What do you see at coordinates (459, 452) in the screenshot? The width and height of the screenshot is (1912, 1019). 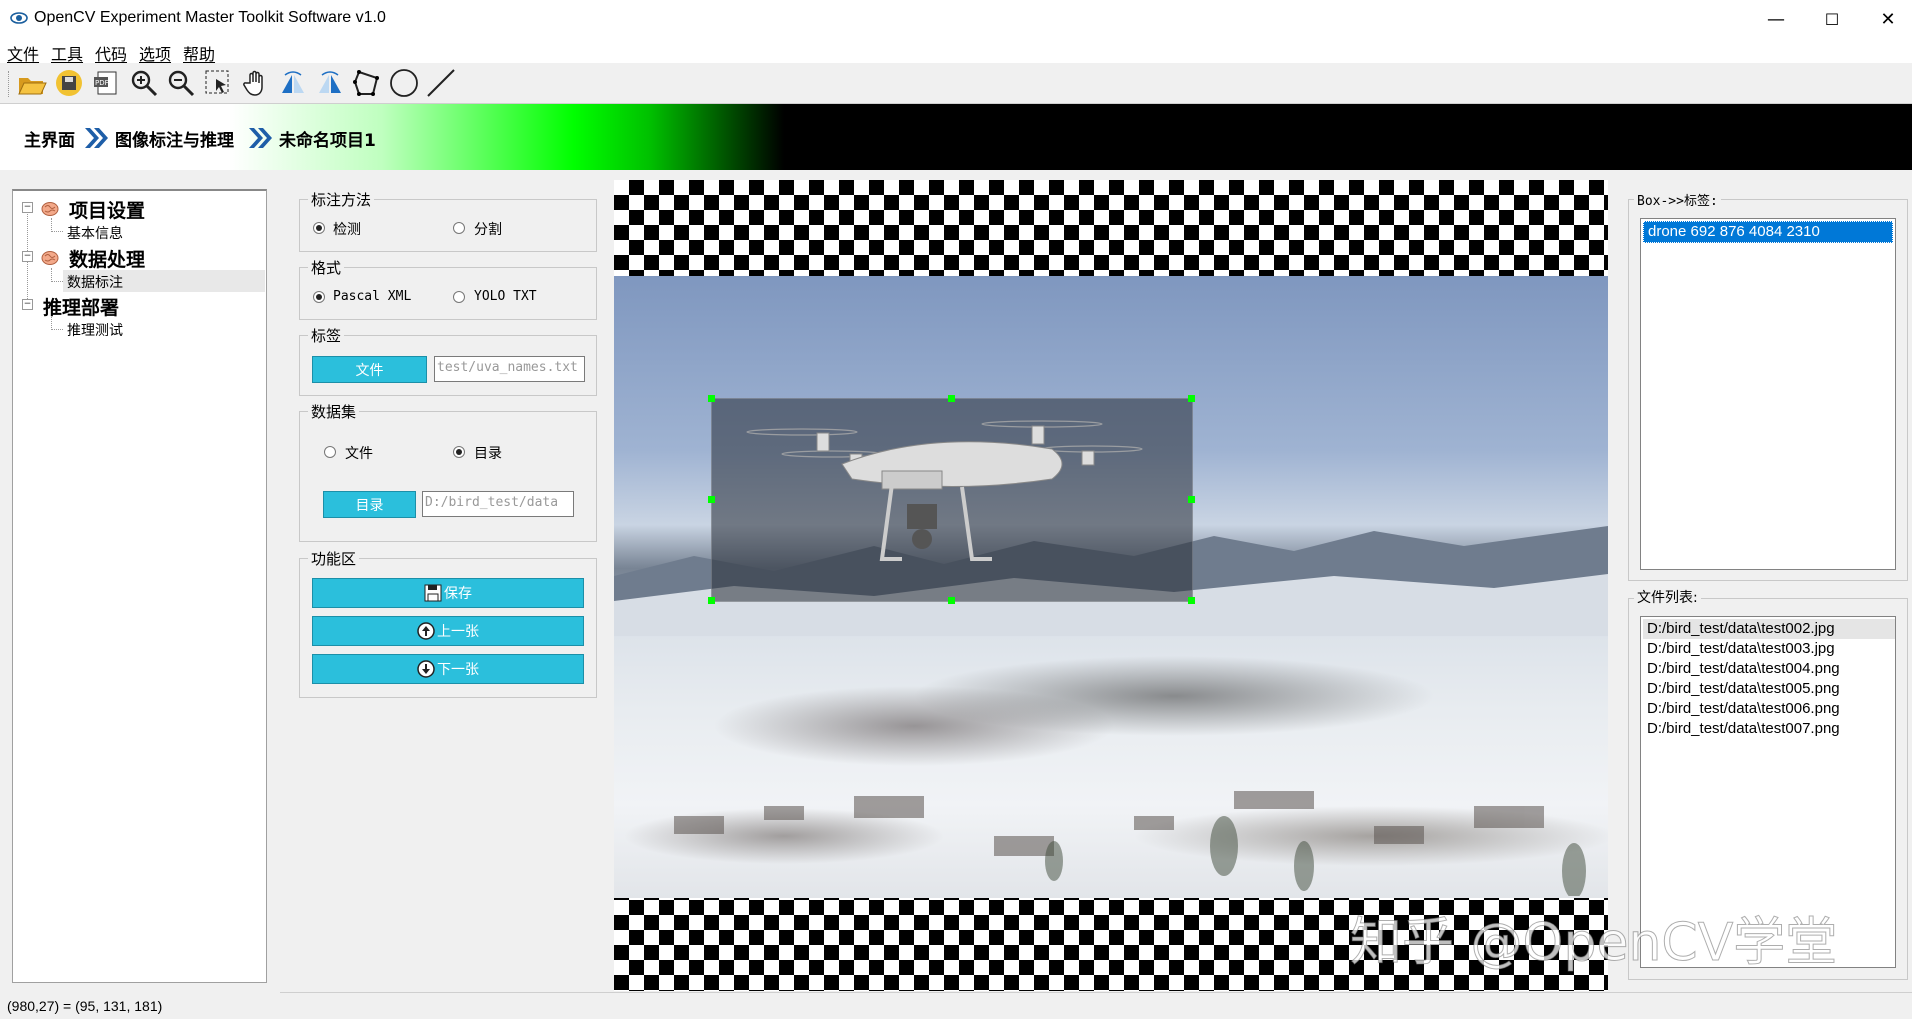 I see `radio-dataset-dir` at bounding box center [459, 452].